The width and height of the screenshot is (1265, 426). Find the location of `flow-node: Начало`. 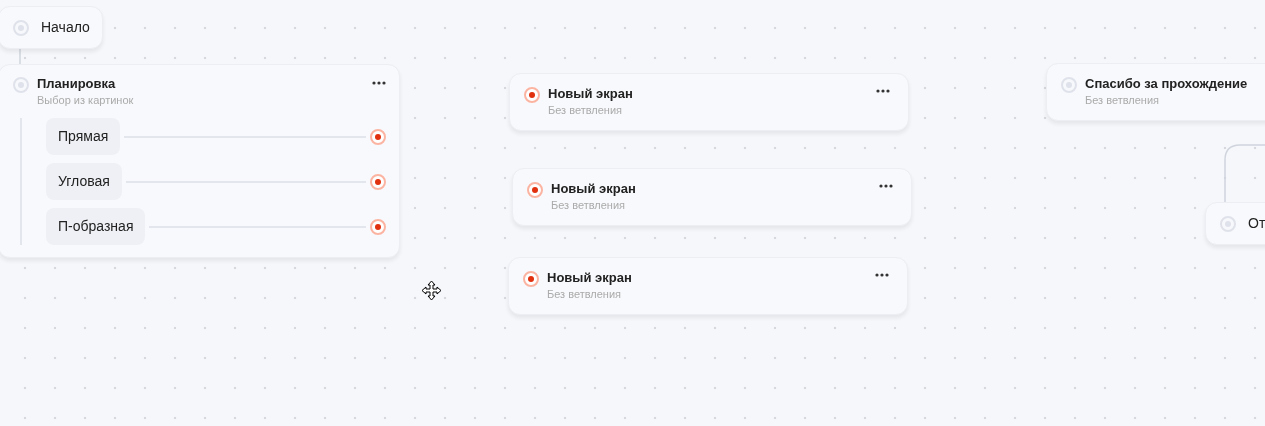

flow-node: Начало is located at coordinates (51, 27).